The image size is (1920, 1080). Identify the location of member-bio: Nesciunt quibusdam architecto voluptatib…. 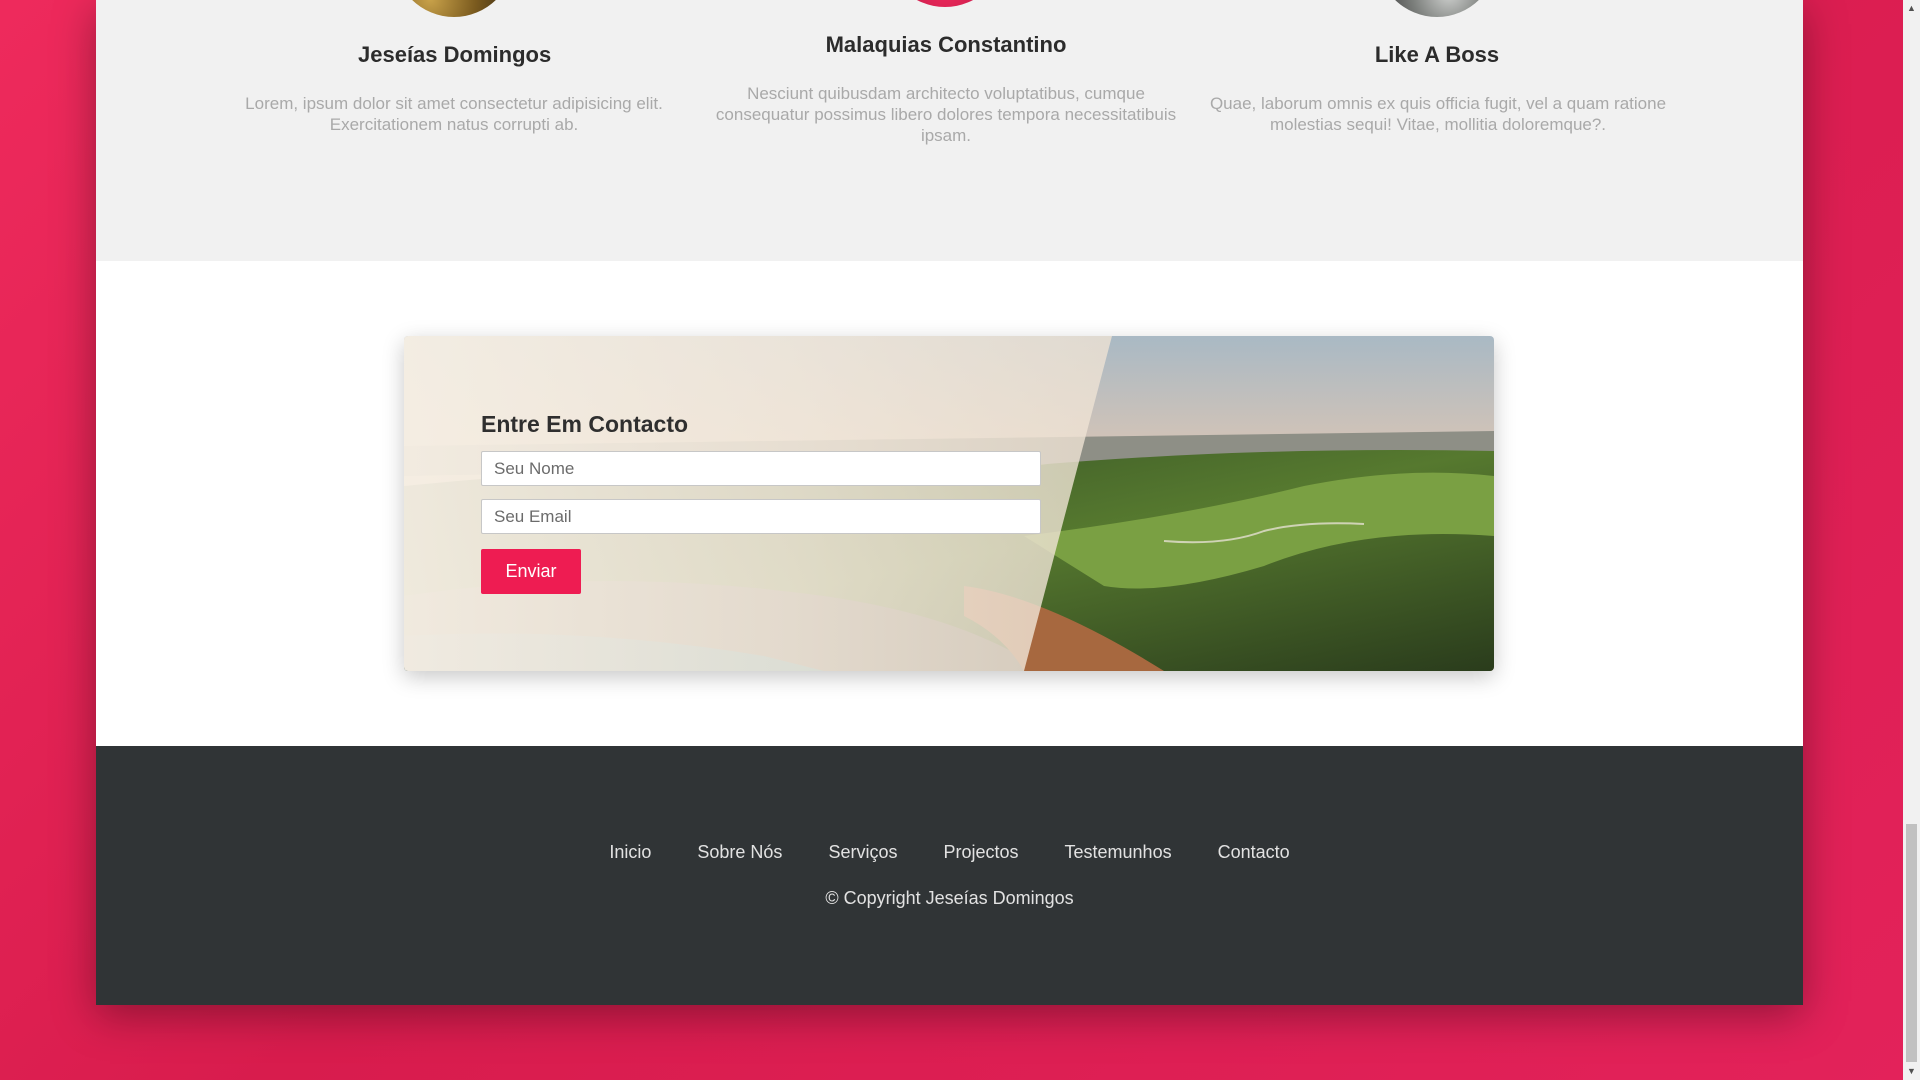
(946, 114).